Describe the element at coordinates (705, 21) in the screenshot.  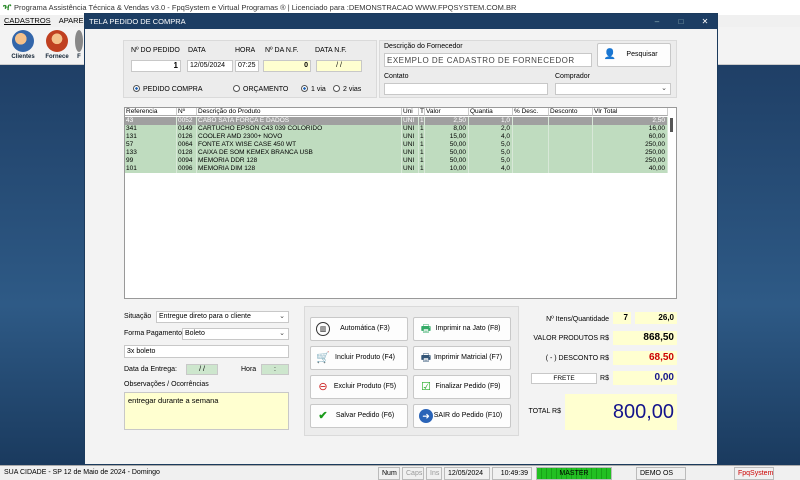
I see `close-icon: ✕` at that location.